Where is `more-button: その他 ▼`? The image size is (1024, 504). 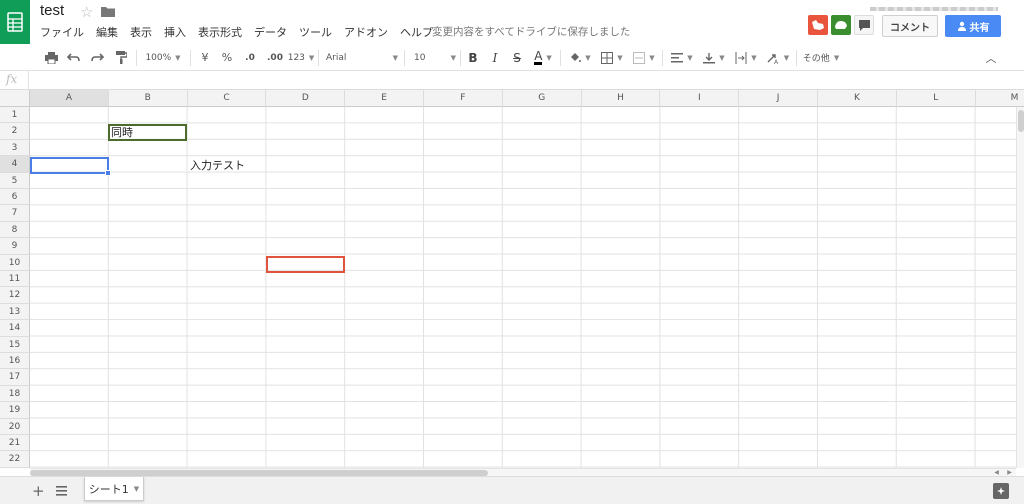 more-button: その他 ▼ is located at coordinates (821, 57).